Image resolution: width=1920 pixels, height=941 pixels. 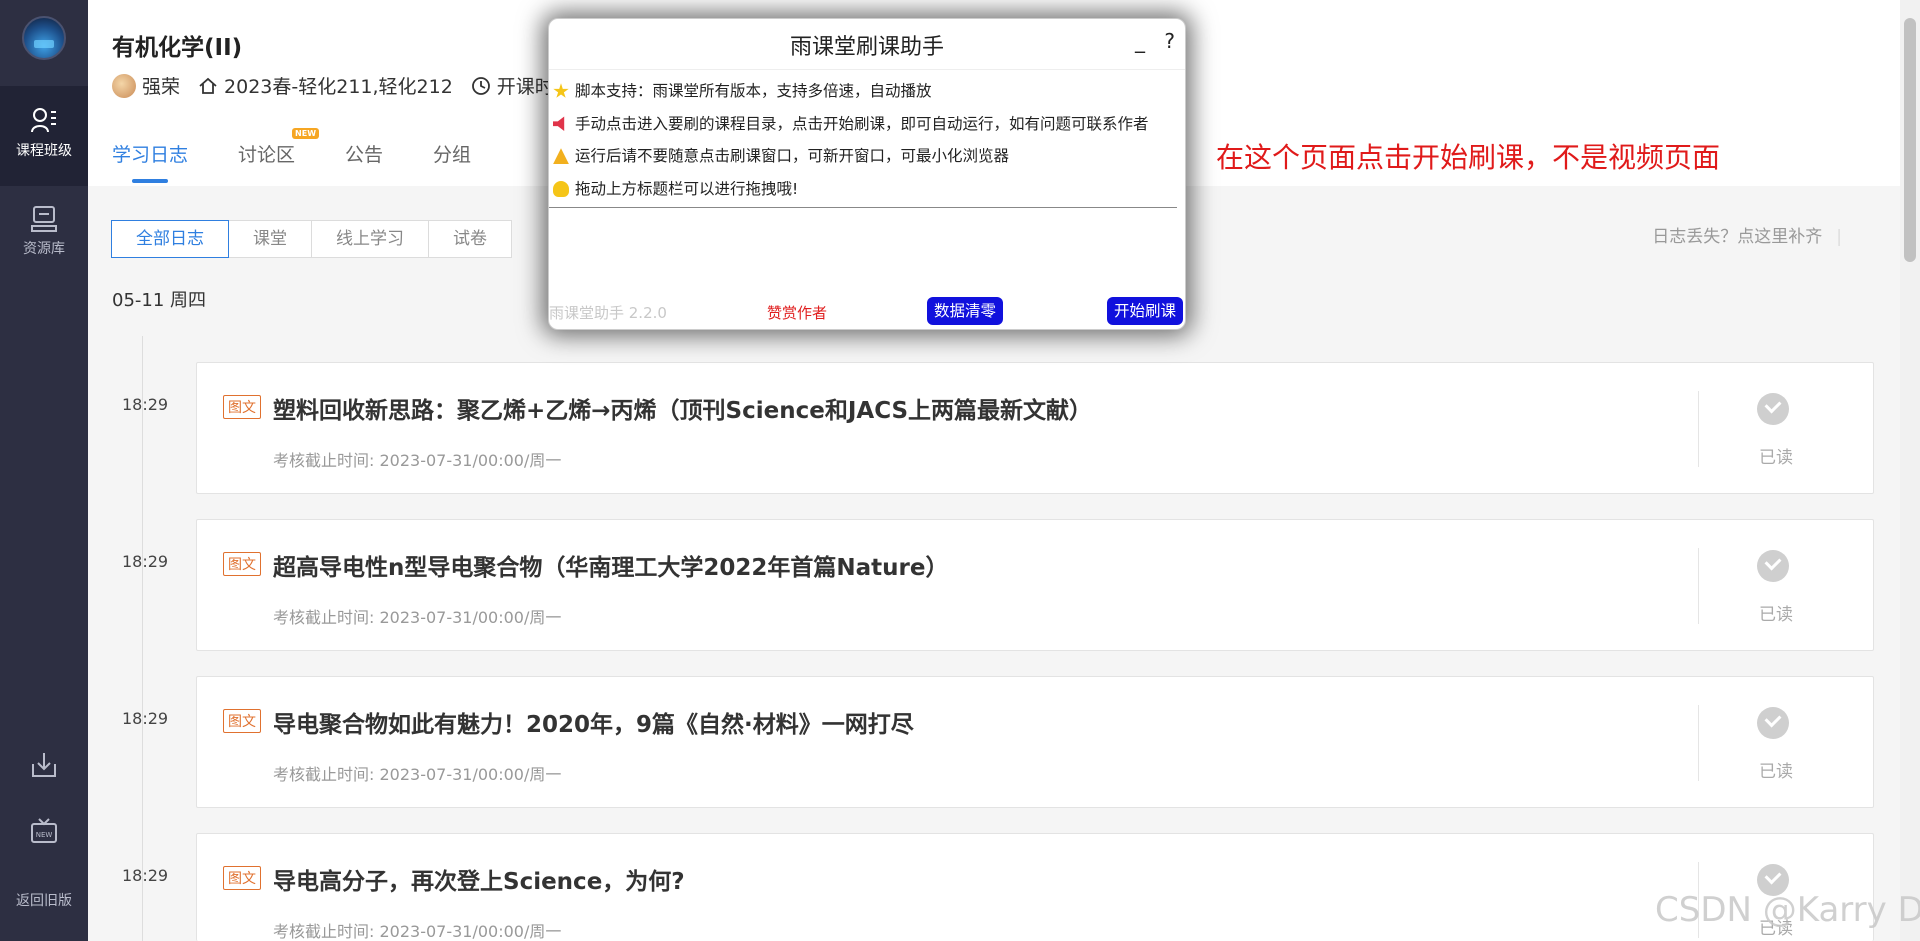 What do you see at coordinates (306, 133) in the screenshot?
I see `new-badge: NEW` at bounding box center [306, 133].